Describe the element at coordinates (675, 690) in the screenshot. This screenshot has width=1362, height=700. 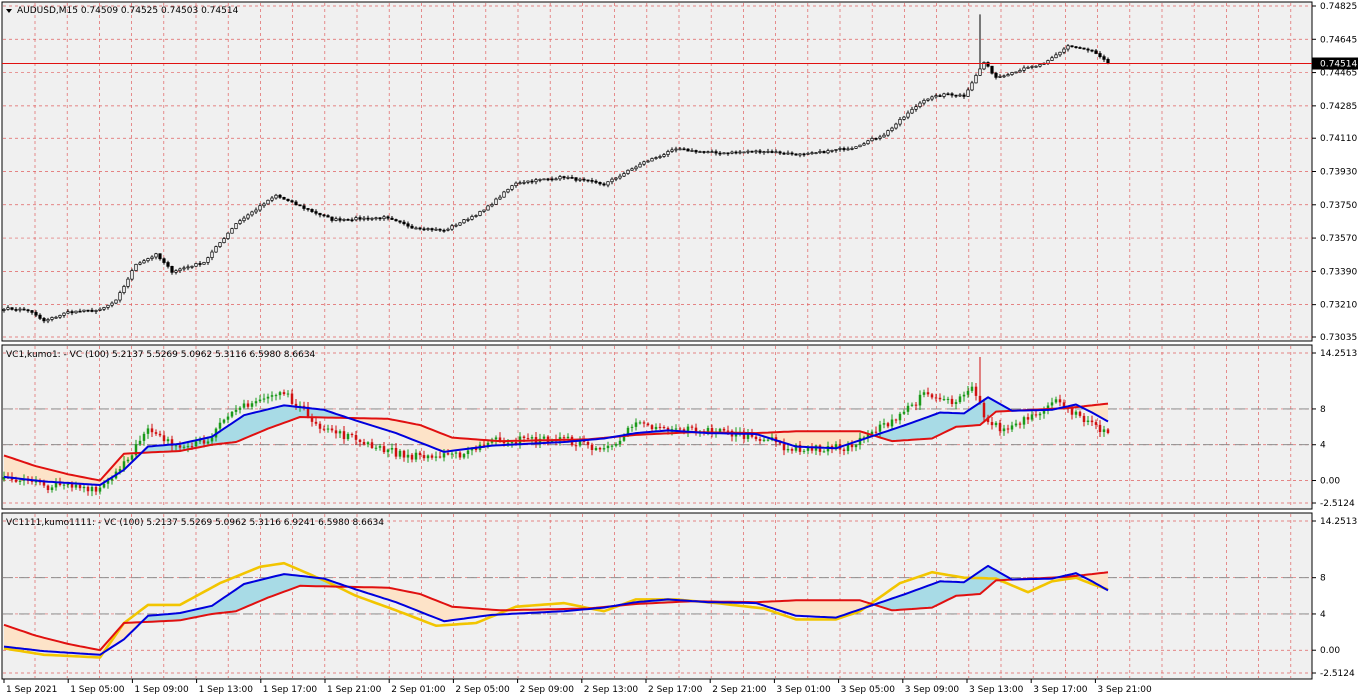
I see `x-tick-label: 2 Sep 17:00` at that location.